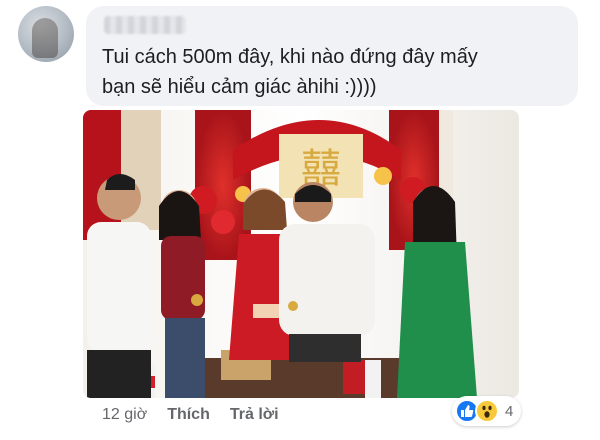 The height and width of the screenshot is (440, 600). I want to click on comment-timestamp: 12 giờ, so click(124, 415).